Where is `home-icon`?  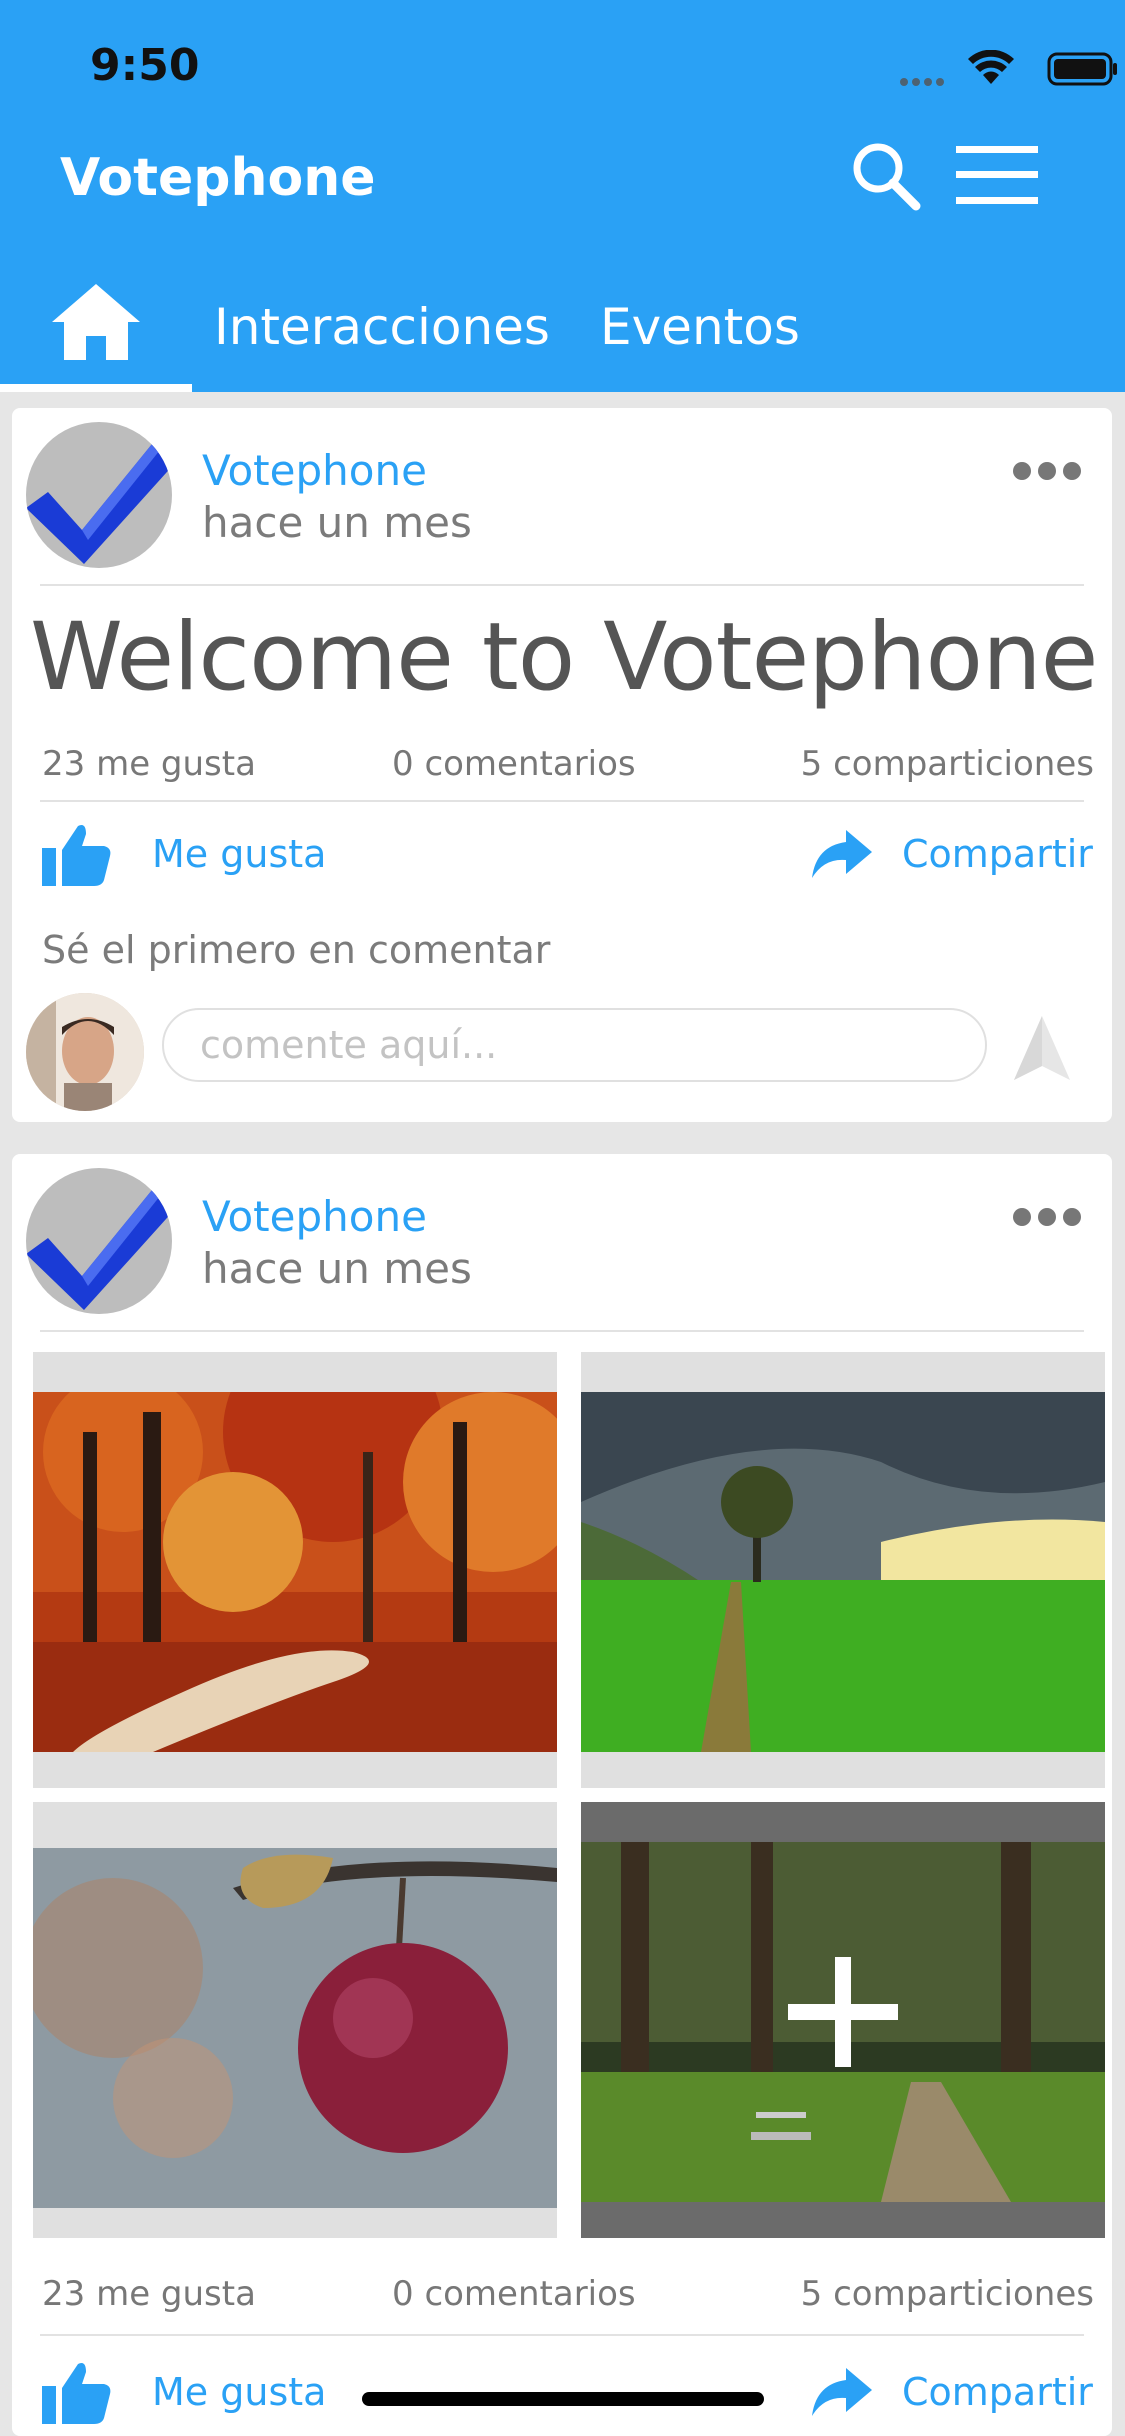
home-icon is located at coordinates (96, 322).